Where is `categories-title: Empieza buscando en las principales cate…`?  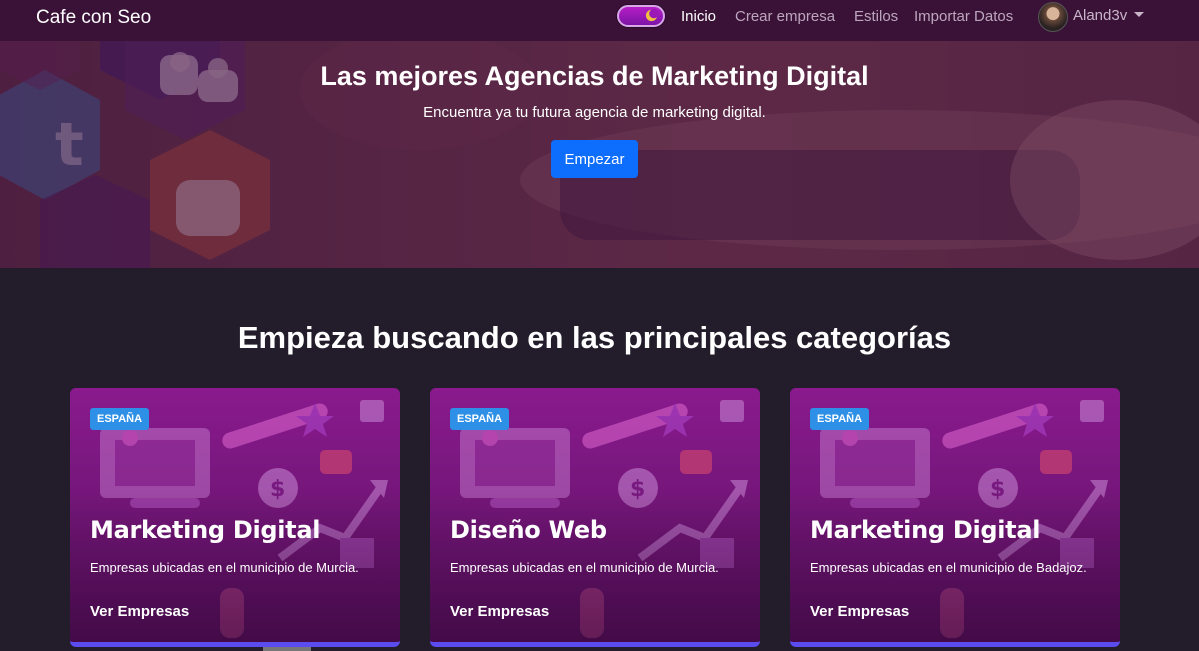
categories-title: Empieza buscando en las principales cate… is located at coordinates (594, 337).